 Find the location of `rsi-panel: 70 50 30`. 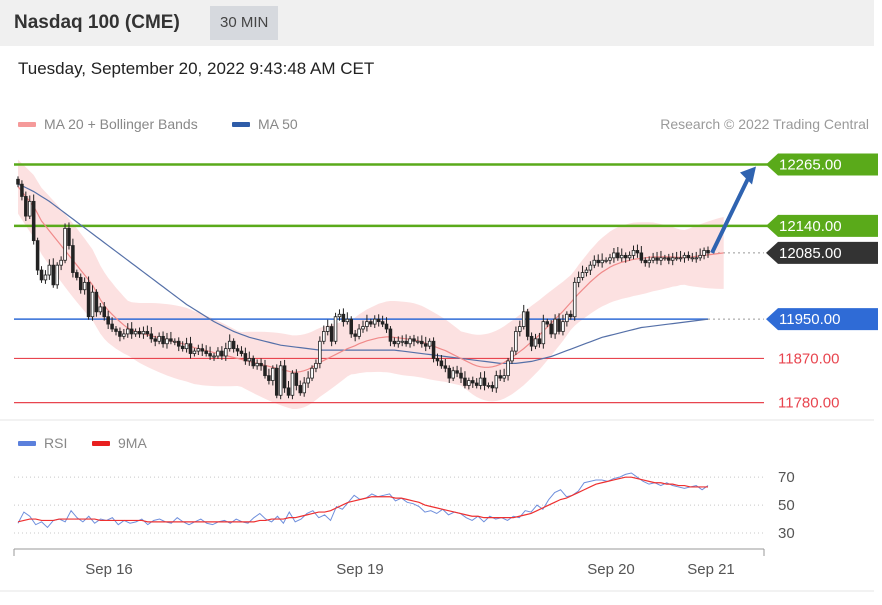

rsi-panel: 70 50 30 is located at coordinates (404, 505).